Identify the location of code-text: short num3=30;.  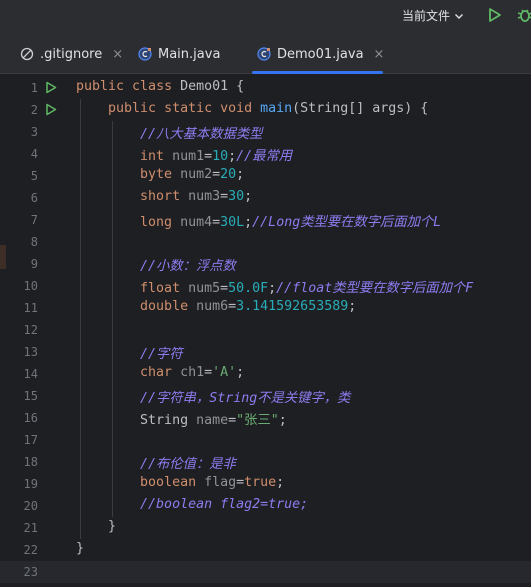
(164, 196).